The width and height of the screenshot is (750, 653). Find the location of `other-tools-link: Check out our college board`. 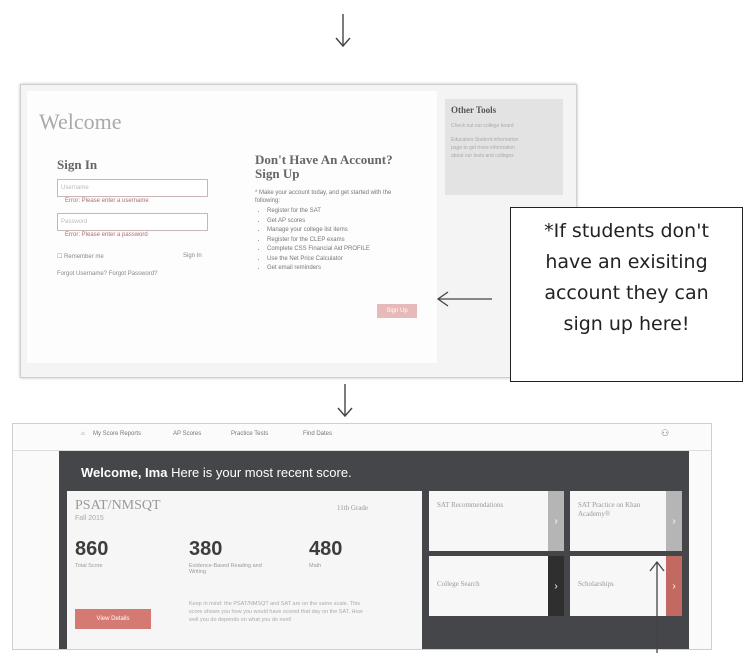

other-tools-link: Check out our college board is located at coordinates (482, 126).